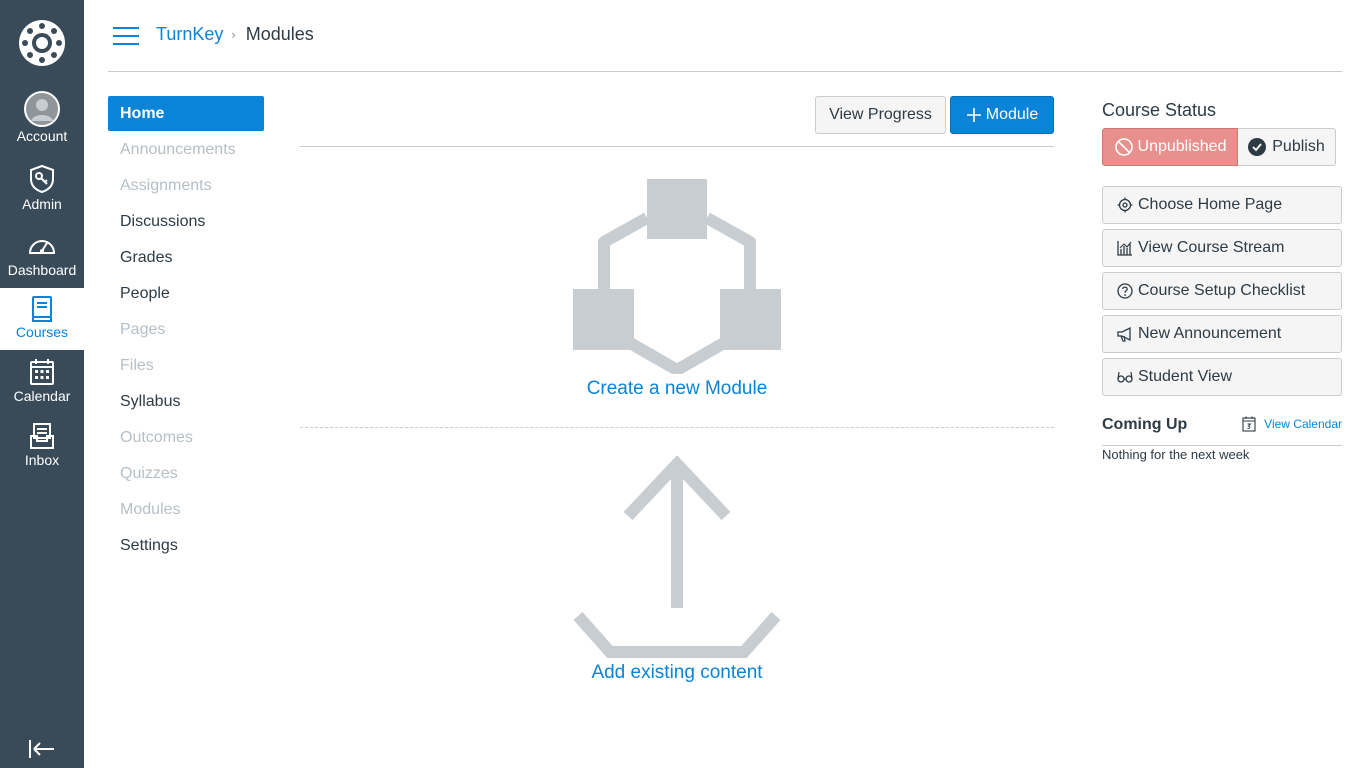 This screenshot has width=1366, height=768. What do you see at coordinates (42, 451) in the screenshot?
I see `nav-inbox: Inbox` at bounding box center [42, 451].